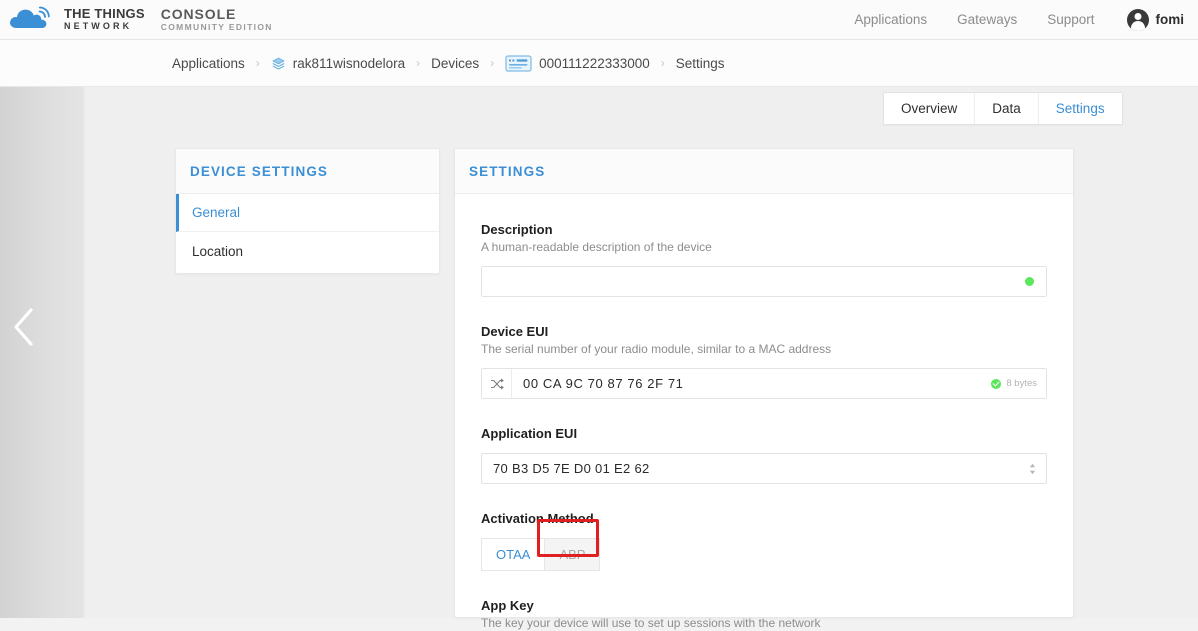 The image size is (1198, 631). I want to click on brand-ttn-text: THE THINGS NETWORK, so click(104, 19).